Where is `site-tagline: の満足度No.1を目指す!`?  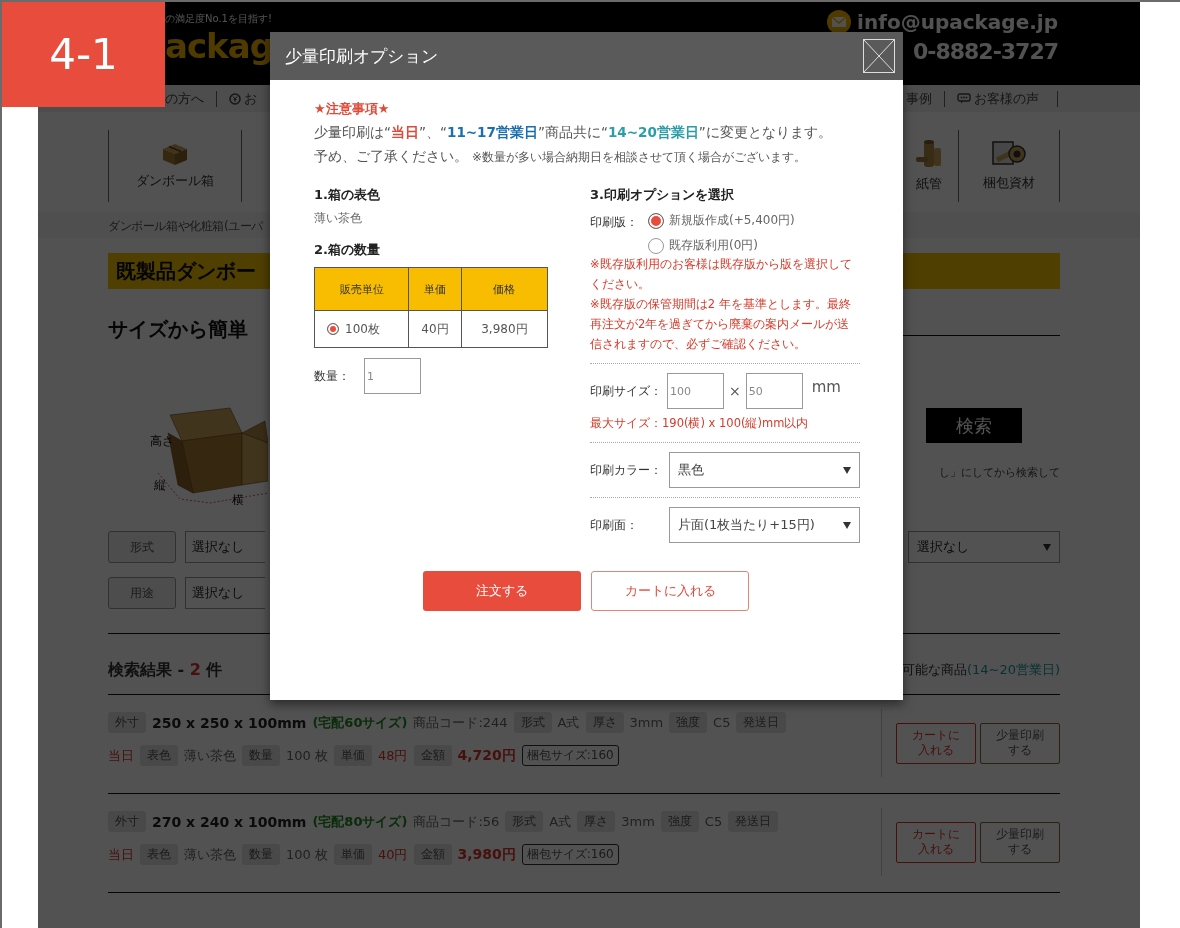
site-tagline: の満足度No.1を目指す! is located at coordinates (219, 19).